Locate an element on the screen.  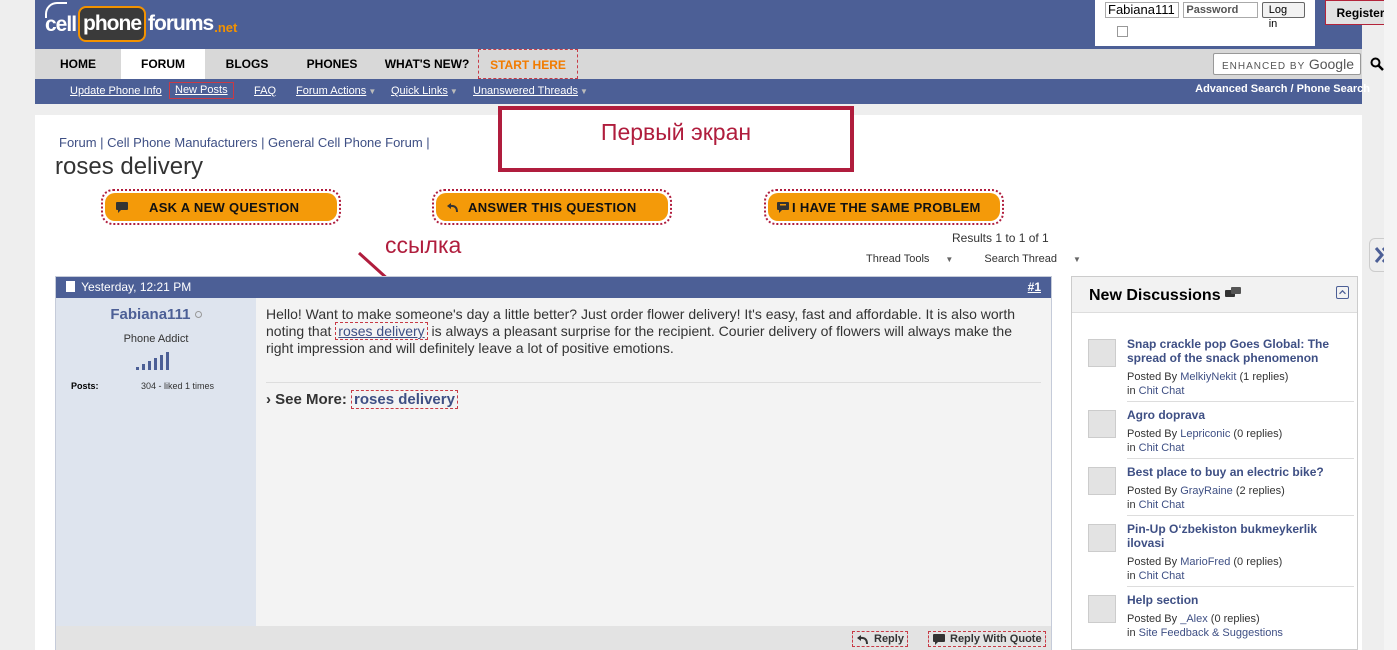
posts-label: Posts: is located at coordinates (85, 386).